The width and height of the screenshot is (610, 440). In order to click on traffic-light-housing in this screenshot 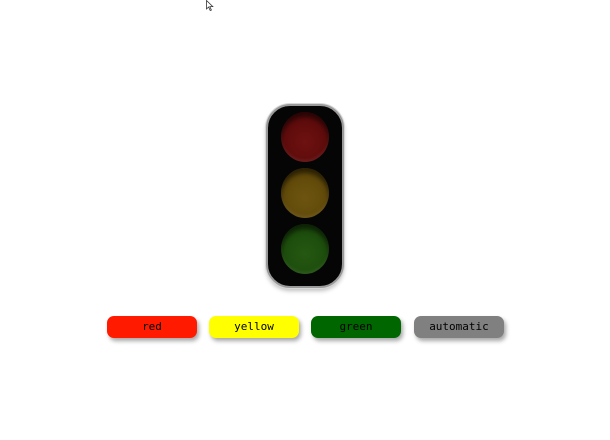, I will do `click(305, 196)`.